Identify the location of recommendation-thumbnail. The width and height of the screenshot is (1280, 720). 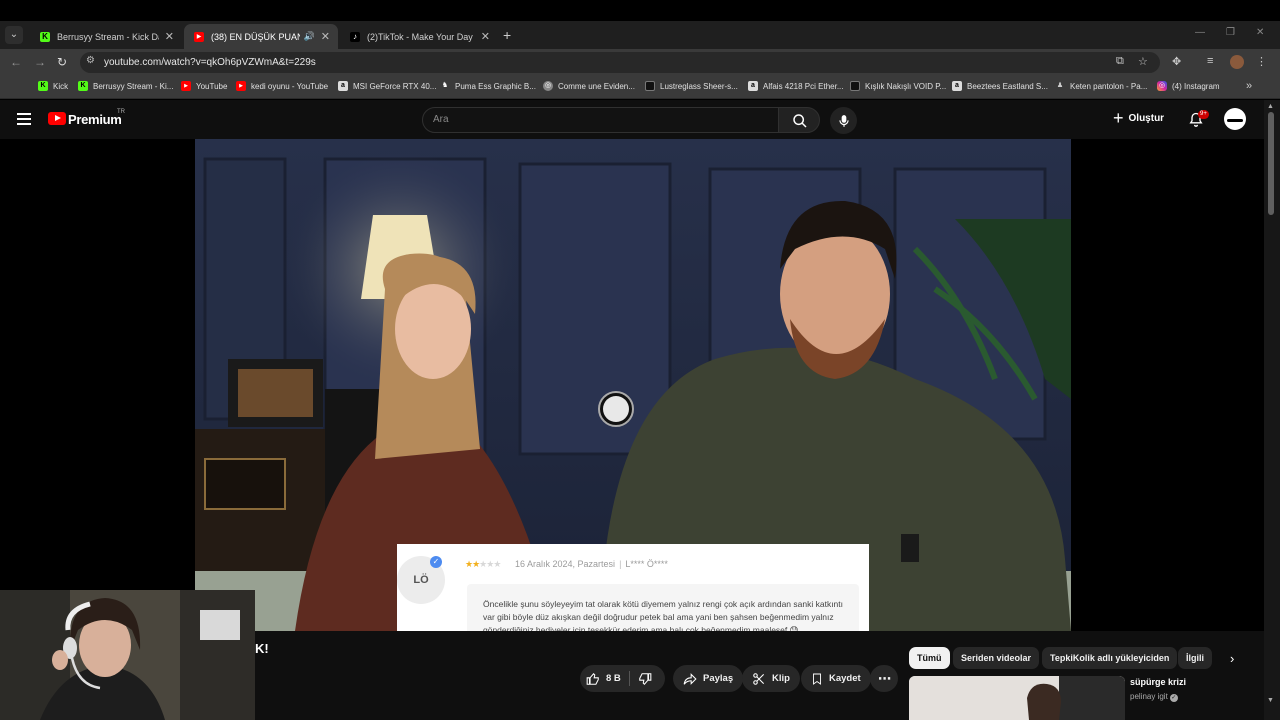
(1017, 698).